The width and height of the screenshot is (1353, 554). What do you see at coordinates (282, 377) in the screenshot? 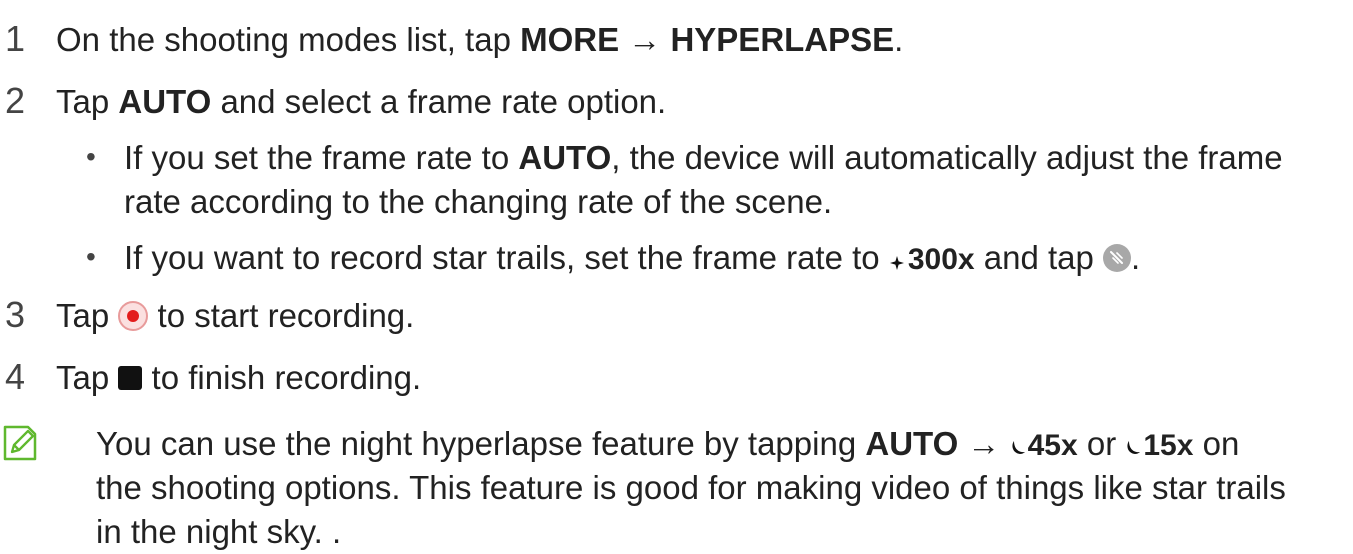
I see `step-text: to finish recording.` at bounding box center [282, 377].